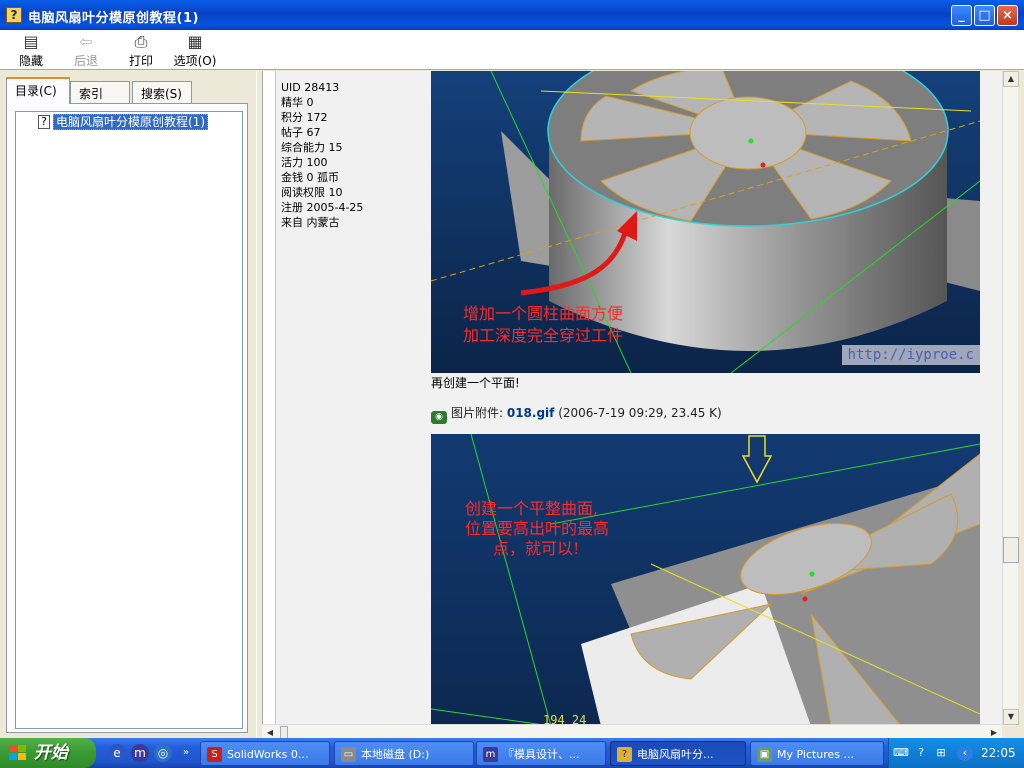 The image size is (1024, 768). Describe the element at coordinates (439, 417) in the screenshot. I see `image-attachment-icon: ◉` at that location.